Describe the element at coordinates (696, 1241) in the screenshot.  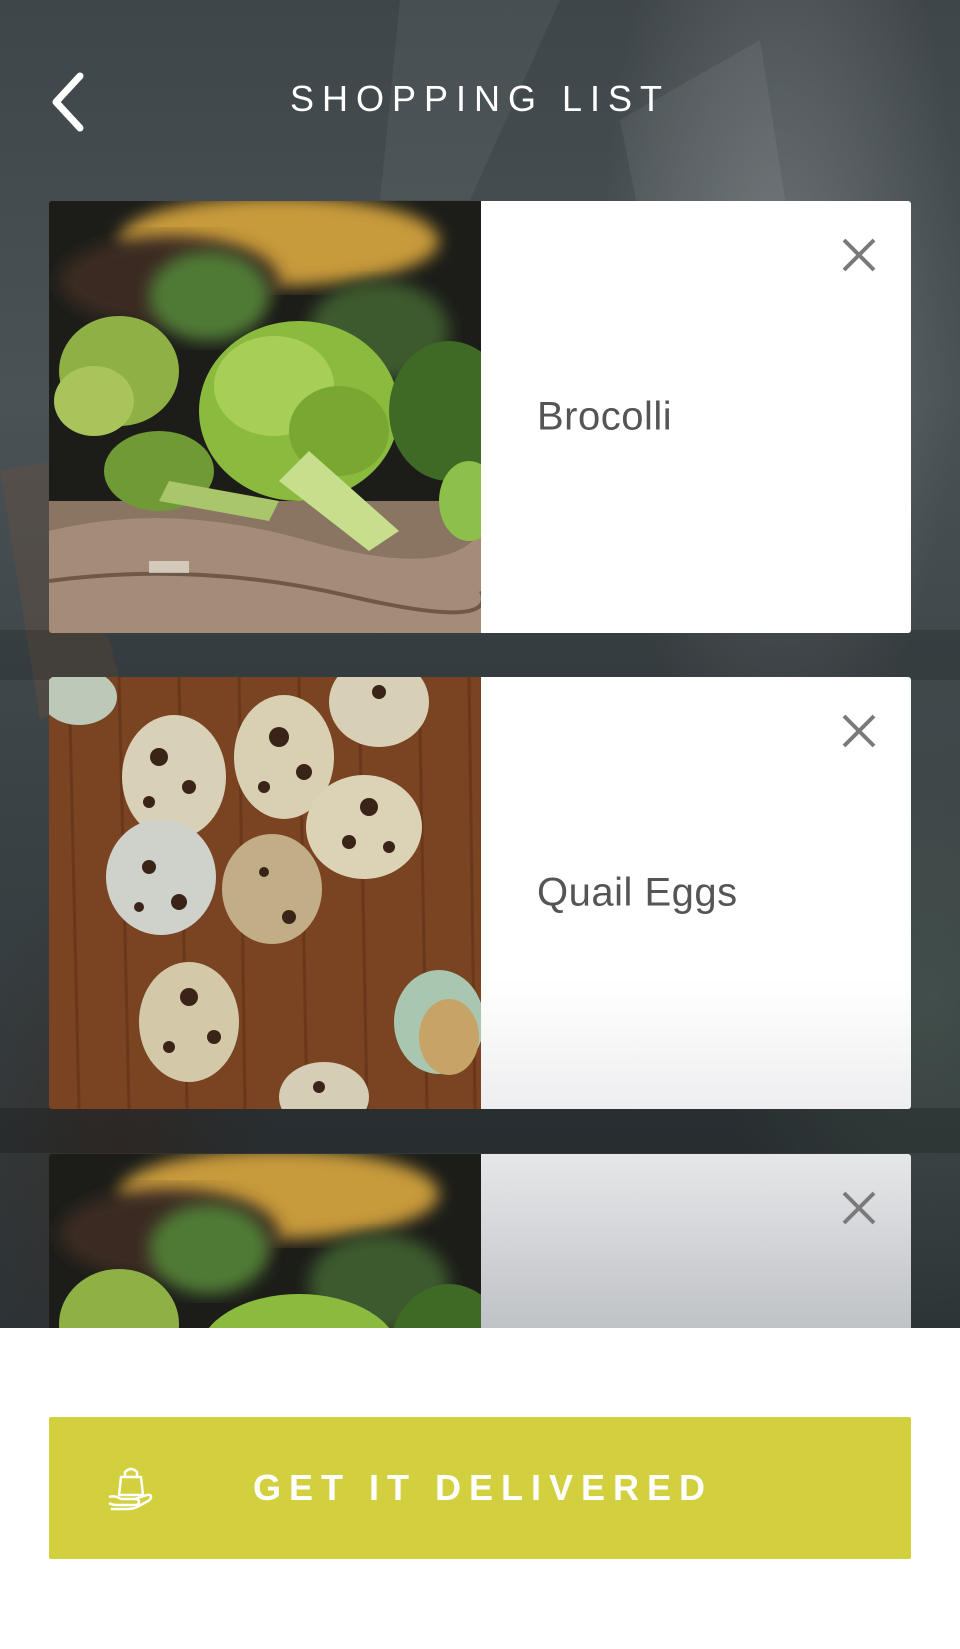
I see `item-body` at that location.